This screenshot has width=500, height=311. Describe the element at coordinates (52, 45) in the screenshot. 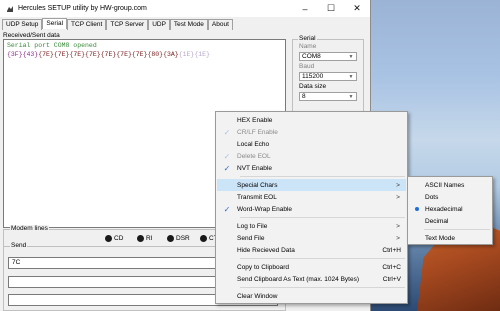

I see `terminal-line-opened: Serial port COM8 opened` at that location.